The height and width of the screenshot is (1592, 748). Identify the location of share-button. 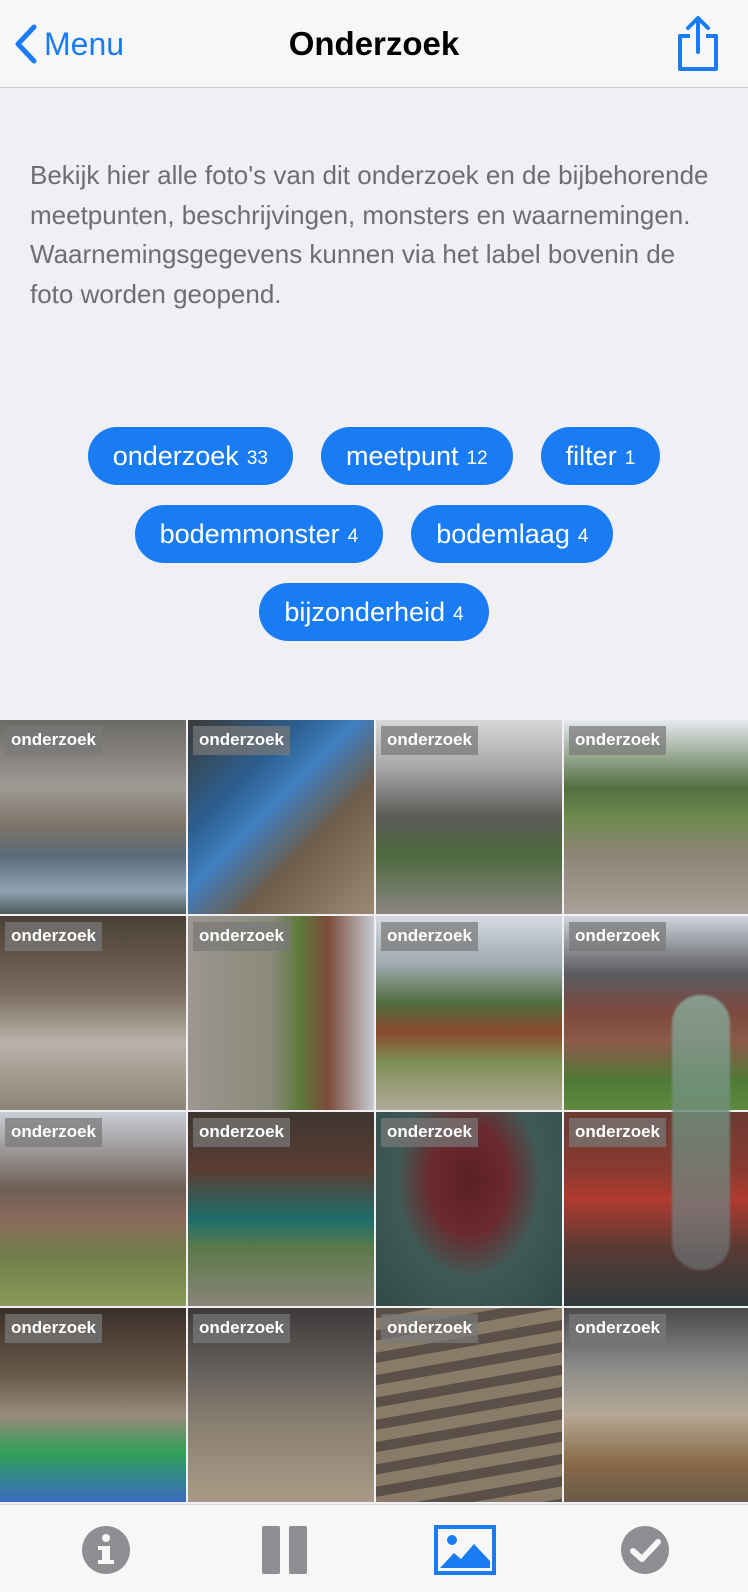
(698, 44).